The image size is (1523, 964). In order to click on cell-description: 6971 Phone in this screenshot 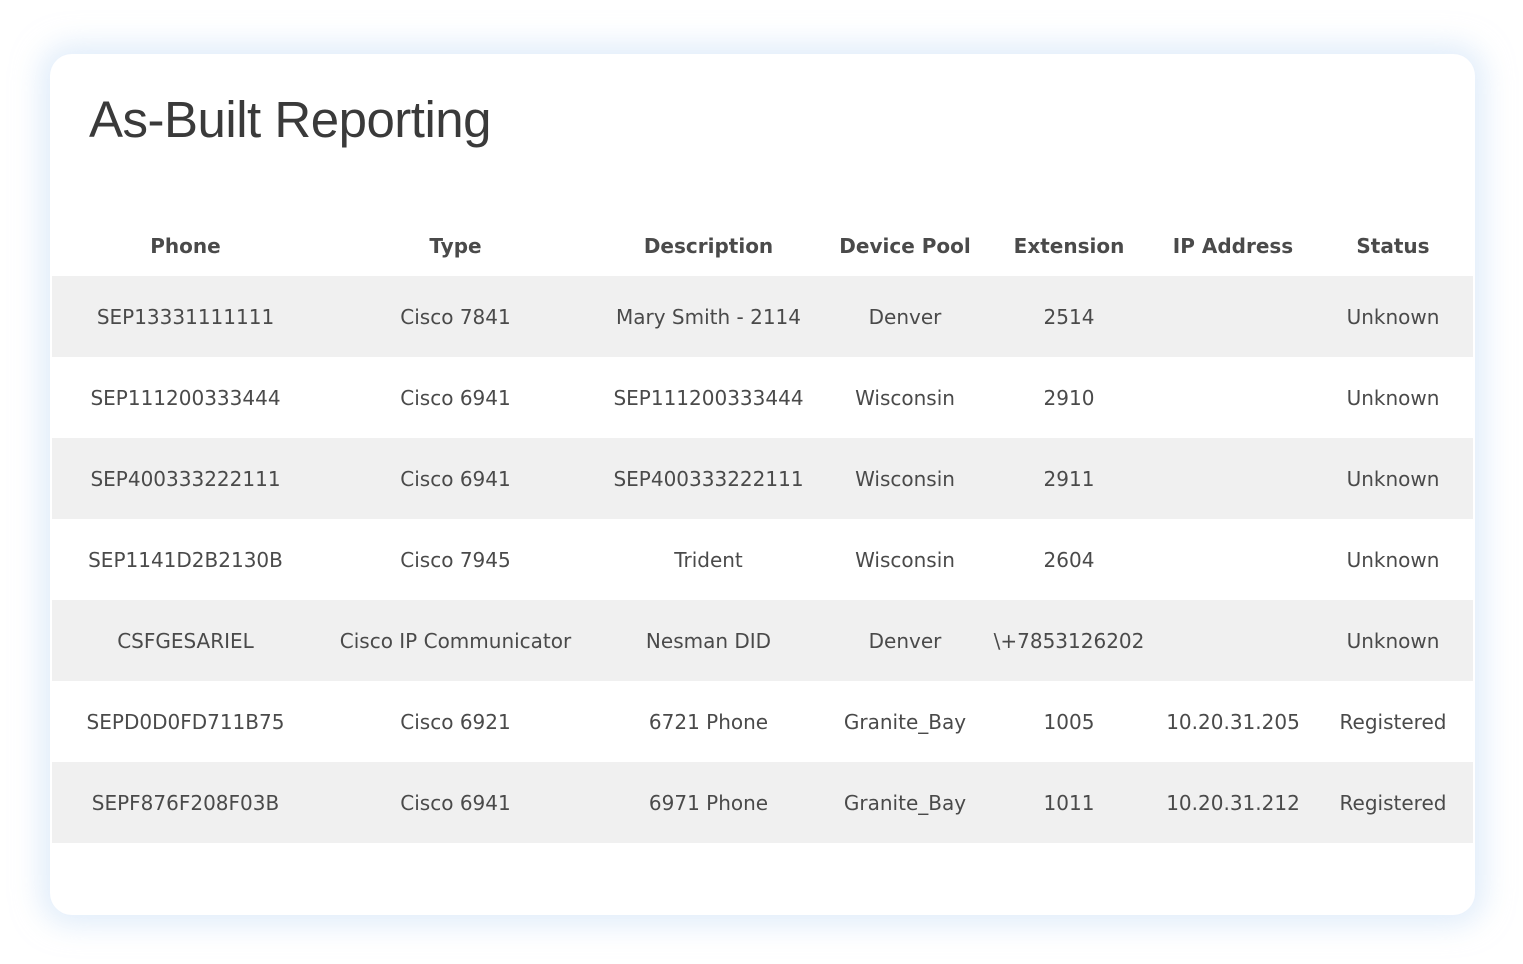, I will do `click(708, 802)`.